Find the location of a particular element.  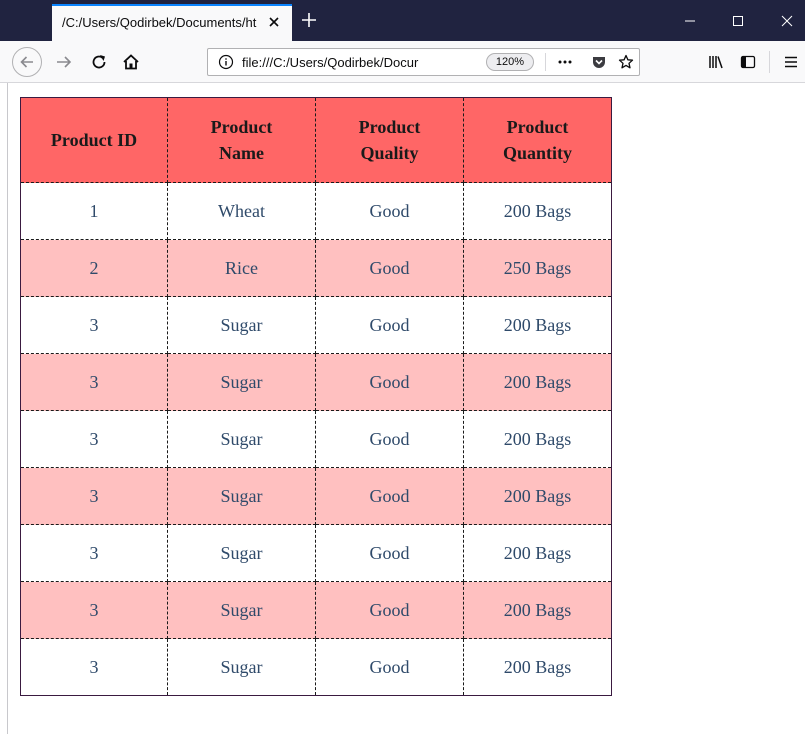

header-product-quantity: Product Quantity is located at coordinates (537, 140).